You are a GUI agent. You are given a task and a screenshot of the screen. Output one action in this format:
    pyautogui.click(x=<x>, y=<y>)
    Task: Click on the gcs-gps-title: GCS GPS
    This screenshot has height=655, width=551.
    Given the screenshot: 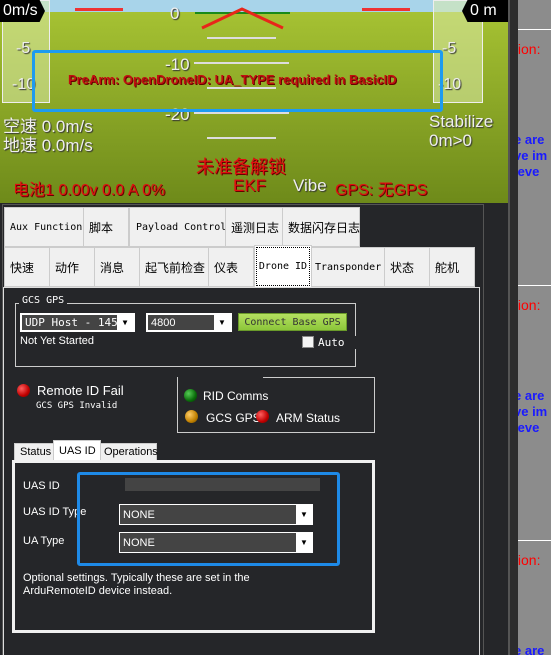 What is the action you would take?
    pyautogui.click(x=43, y=300)
    